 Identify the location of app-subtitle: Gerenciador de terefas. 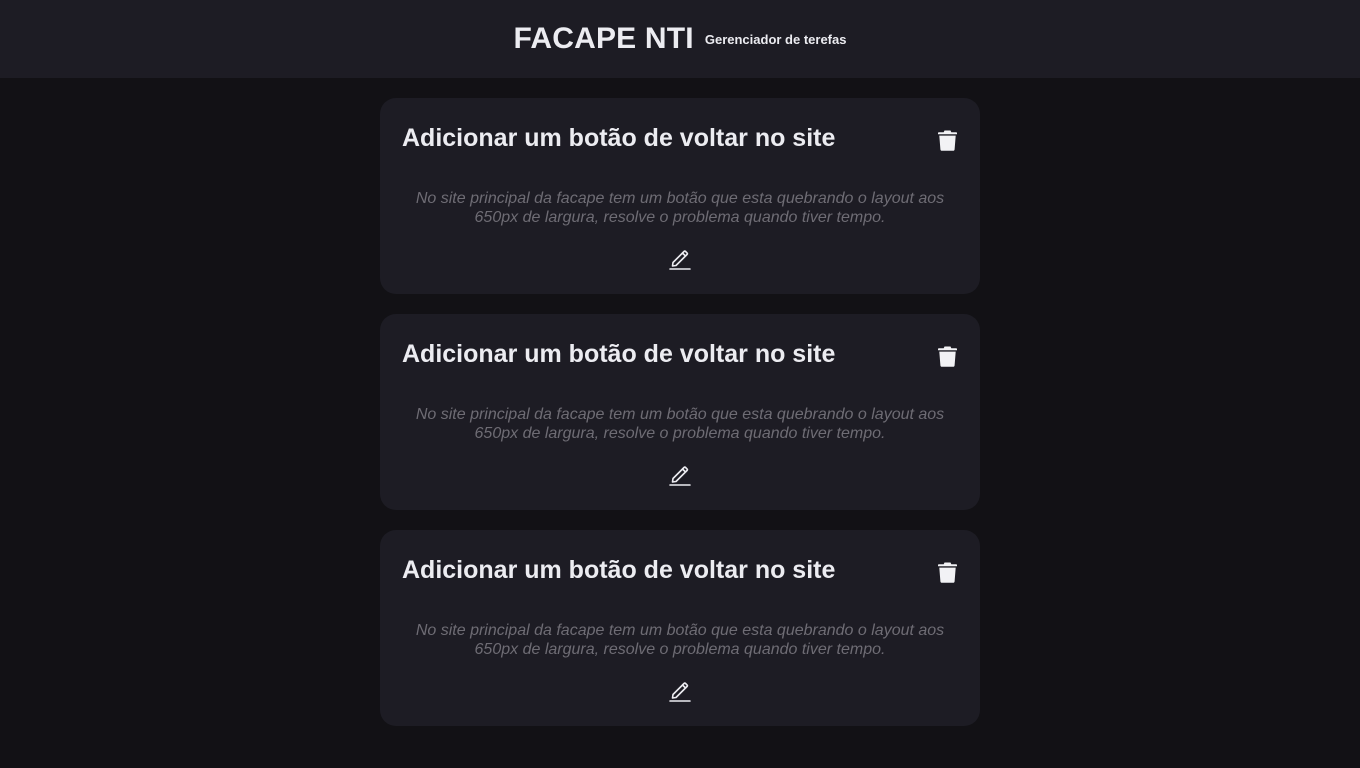
(775, 39).